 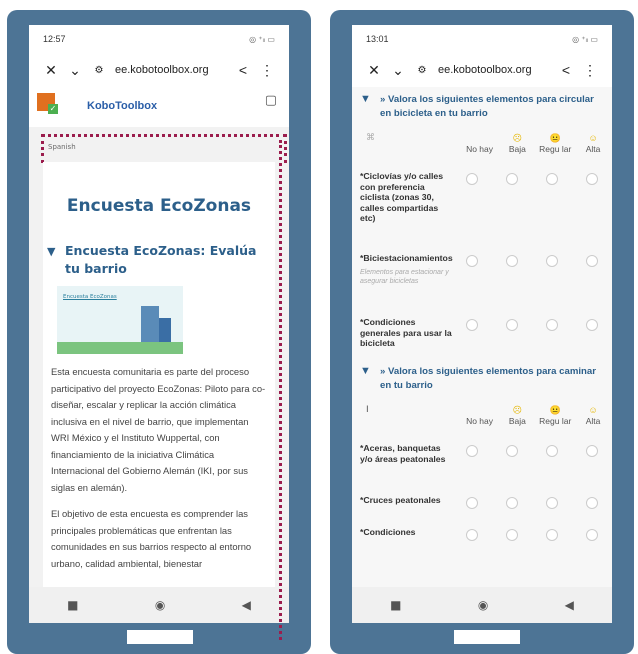 I want to click on column-label: Alta, so click(x=593, y=421).